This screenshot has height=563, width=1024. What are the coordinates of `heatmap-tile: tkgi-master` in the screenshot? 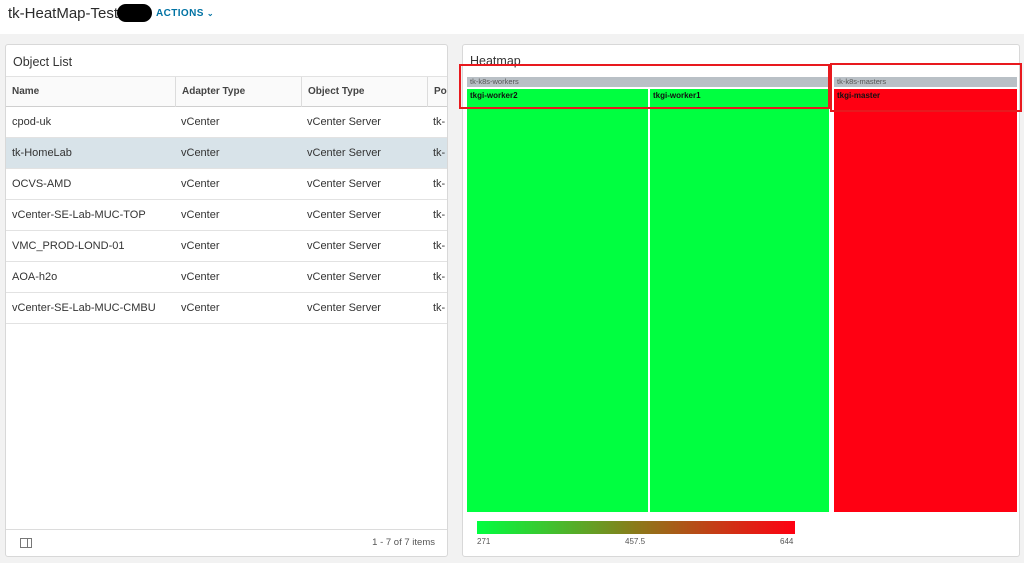 It's located at (925, 300).